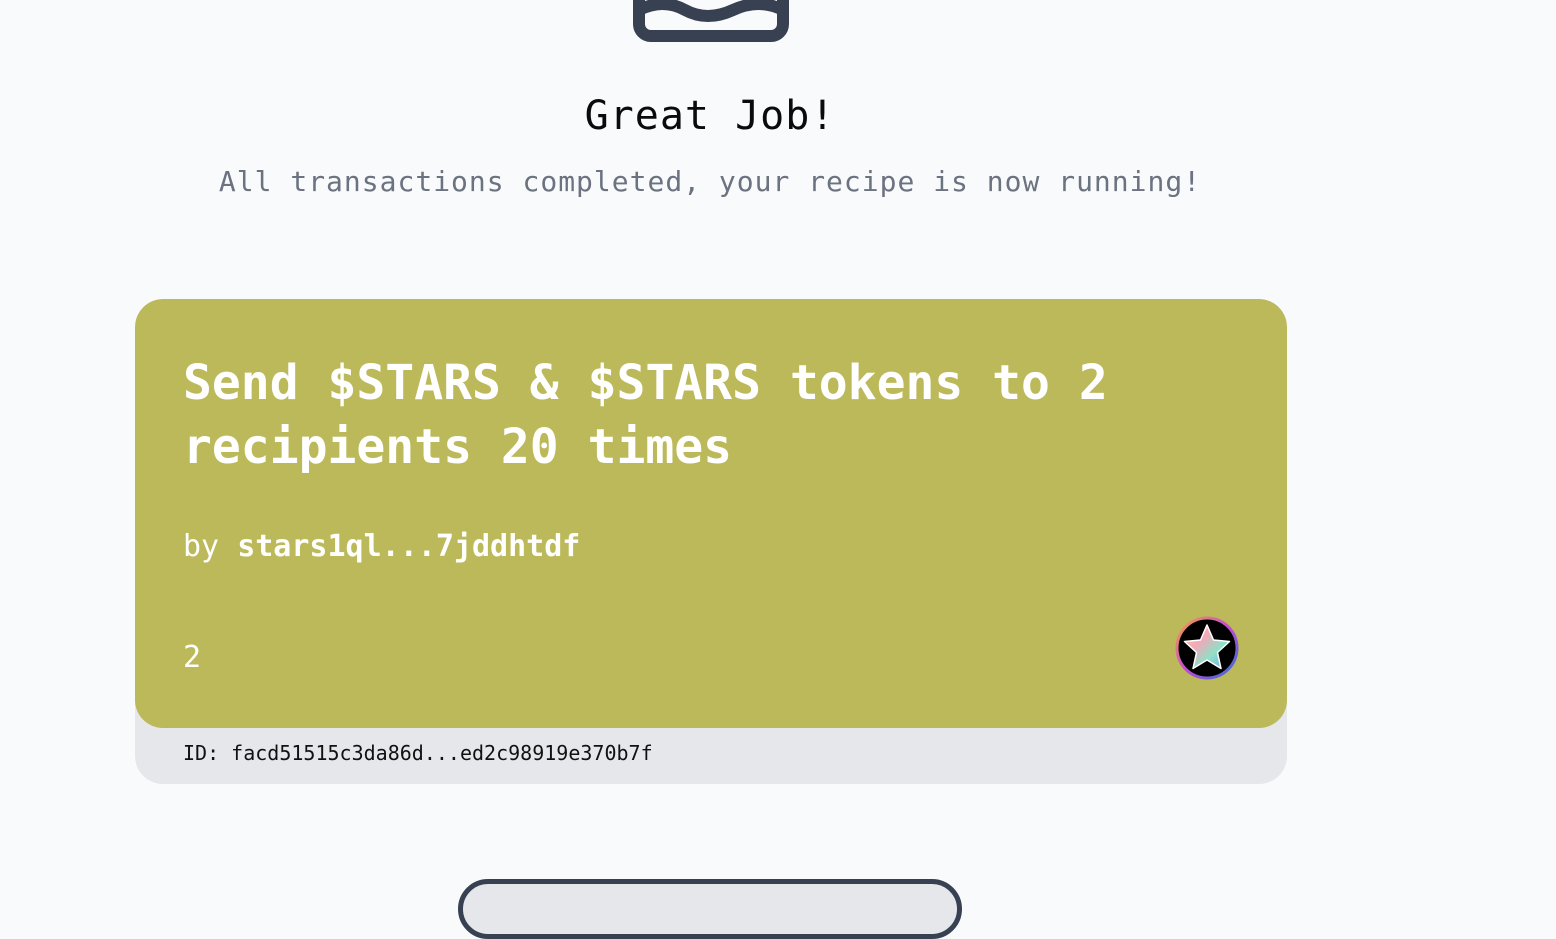  Describe the element at coordinates (1207, 648) in the screenshot. I see `stars-token-icon` at that location.